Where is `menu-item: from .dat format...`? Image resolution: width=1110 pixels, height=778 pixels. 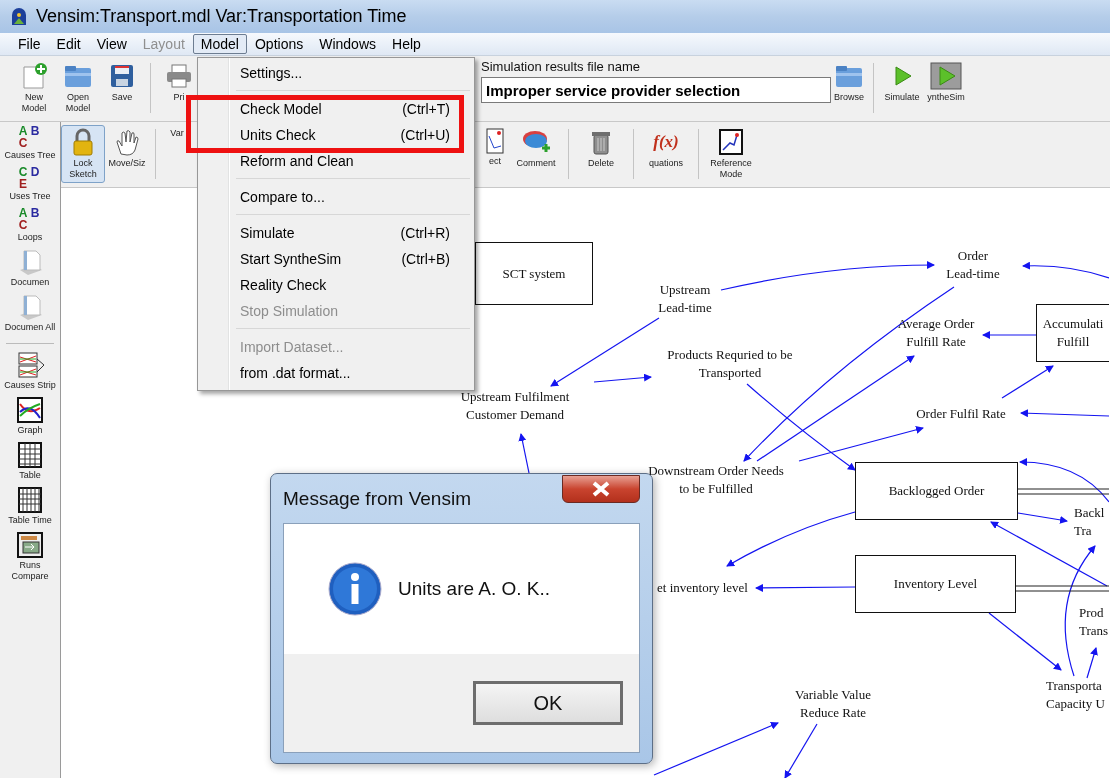
menu-item: from .dat format... is located at coordinates (336, 373).